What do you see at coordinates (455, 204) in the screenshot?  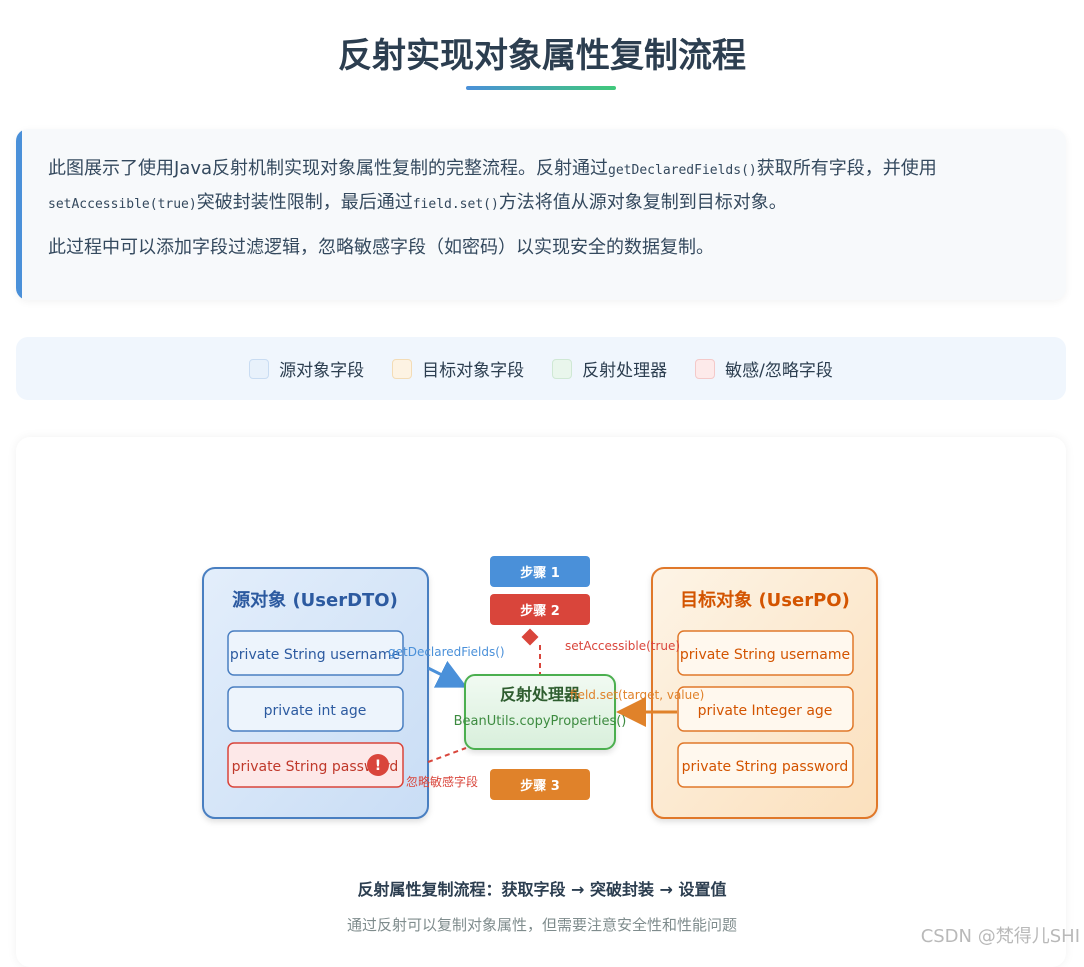 I see `code-field-set: field.set()` at bounding box center [455, 204].